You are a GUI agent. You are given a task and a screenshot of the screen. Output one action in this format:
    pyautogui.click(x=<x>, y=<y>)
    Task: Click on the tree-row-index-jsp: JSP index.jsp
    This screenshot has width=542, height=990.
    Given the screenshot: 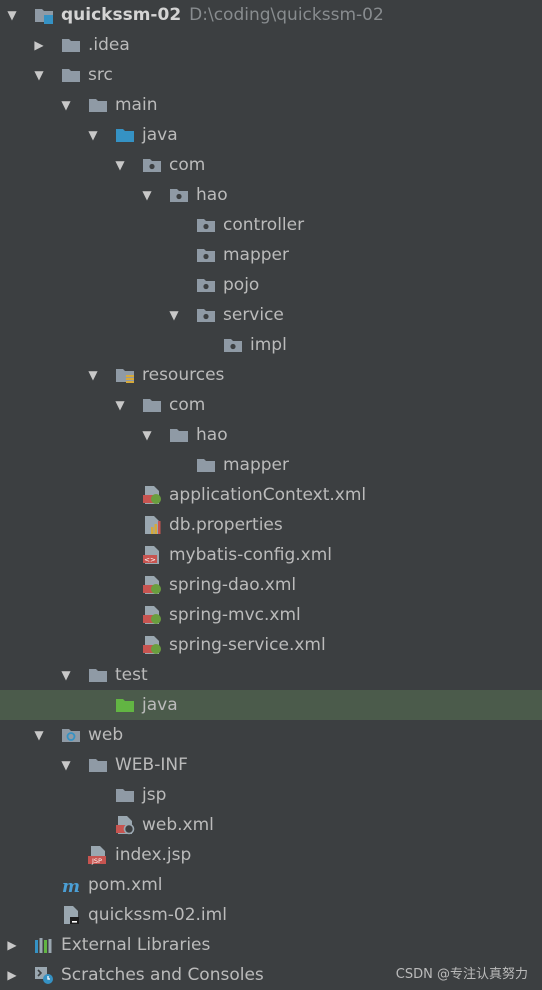 What is the action you would take?
    pyautogui.click(x=271, y=855)
    